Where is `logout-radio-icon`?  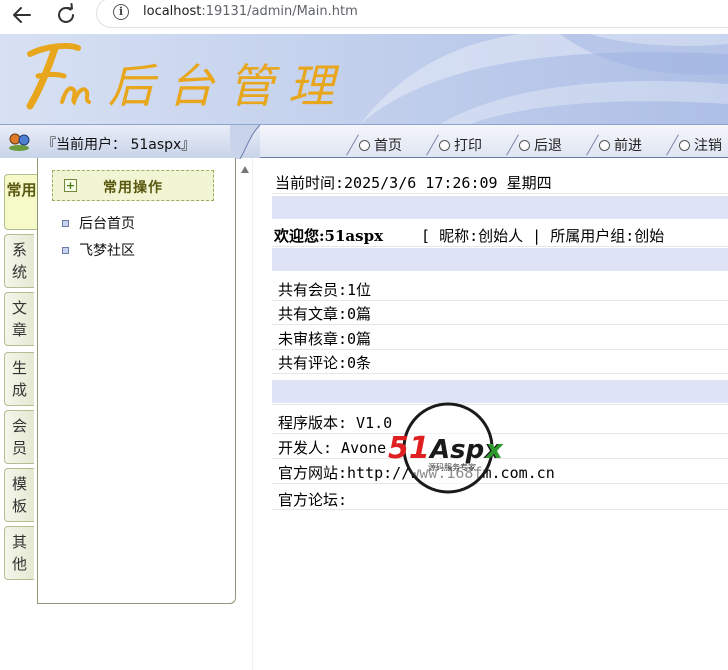 logout-radio-icon is located at coordinates (684, 145).